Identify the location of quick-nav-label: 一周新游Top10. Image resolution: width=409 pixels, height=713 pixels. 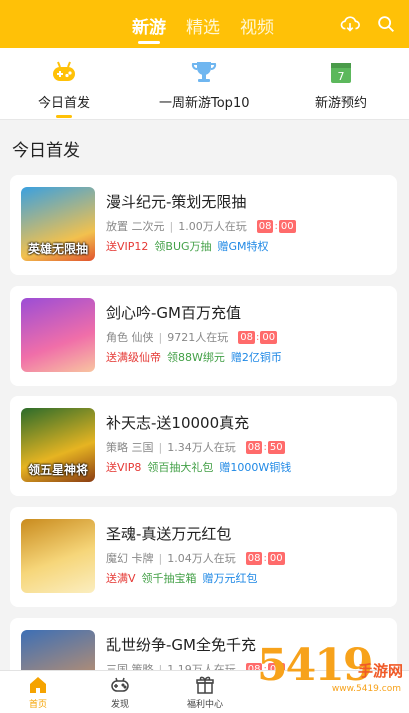
(204, 103).